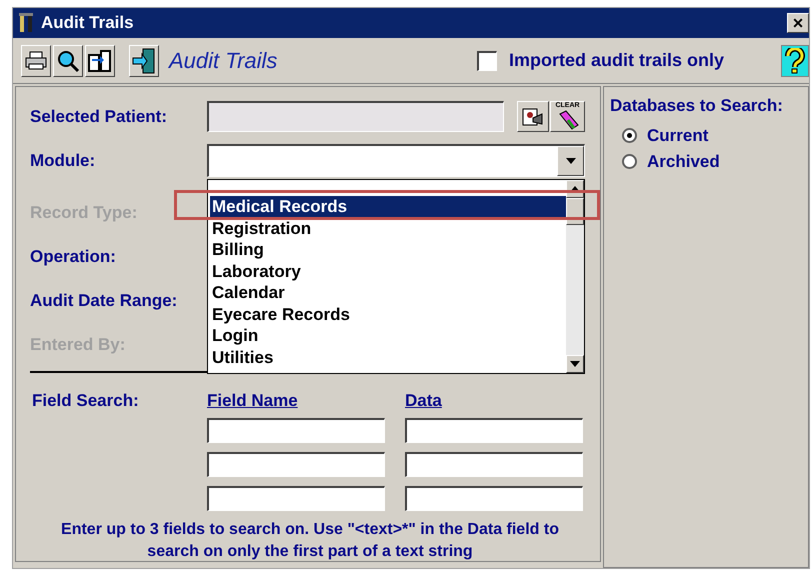  I want to click on list-item: Calendar, so click(388, 293).